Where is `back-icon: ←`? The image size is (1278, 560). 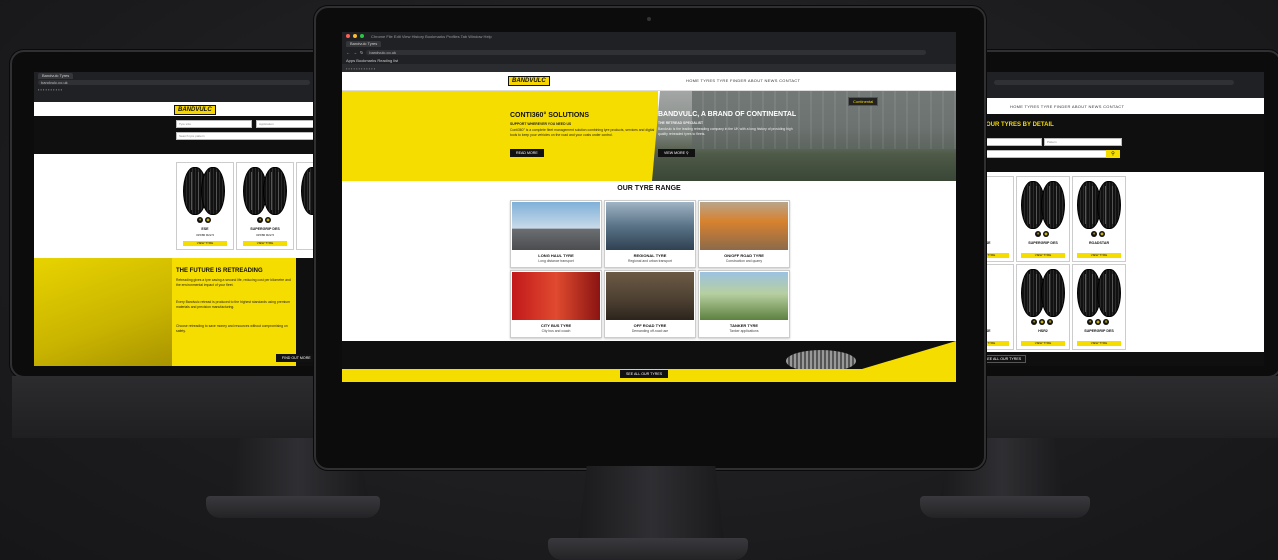
back-icon: ← is located at coordinates (348, 52).